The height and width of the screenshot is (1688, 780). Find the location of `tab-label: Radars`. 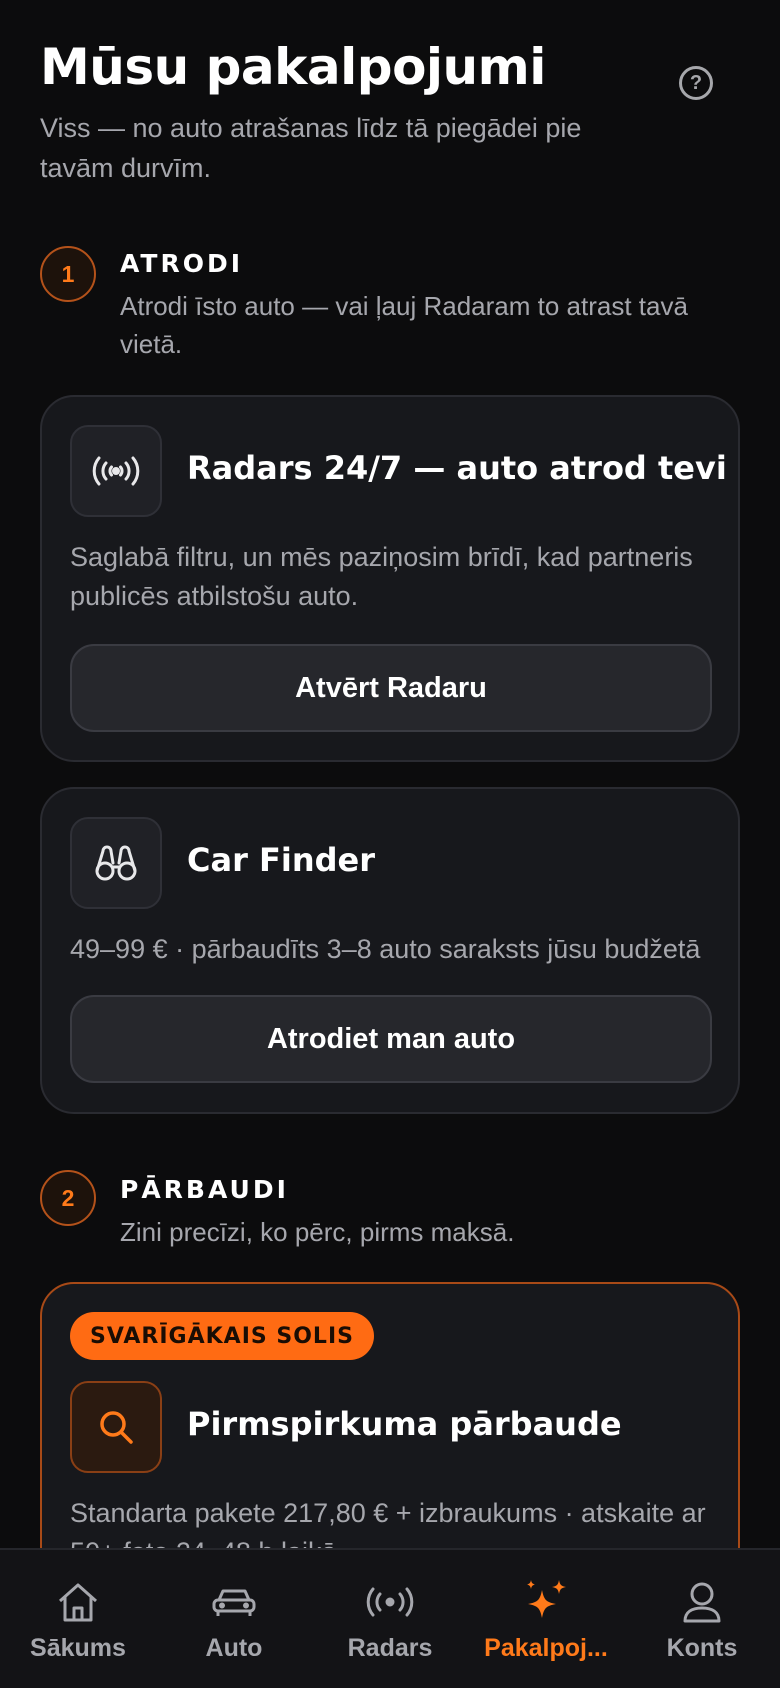

tab-label: Radars is located at coordinates (390, 1648).